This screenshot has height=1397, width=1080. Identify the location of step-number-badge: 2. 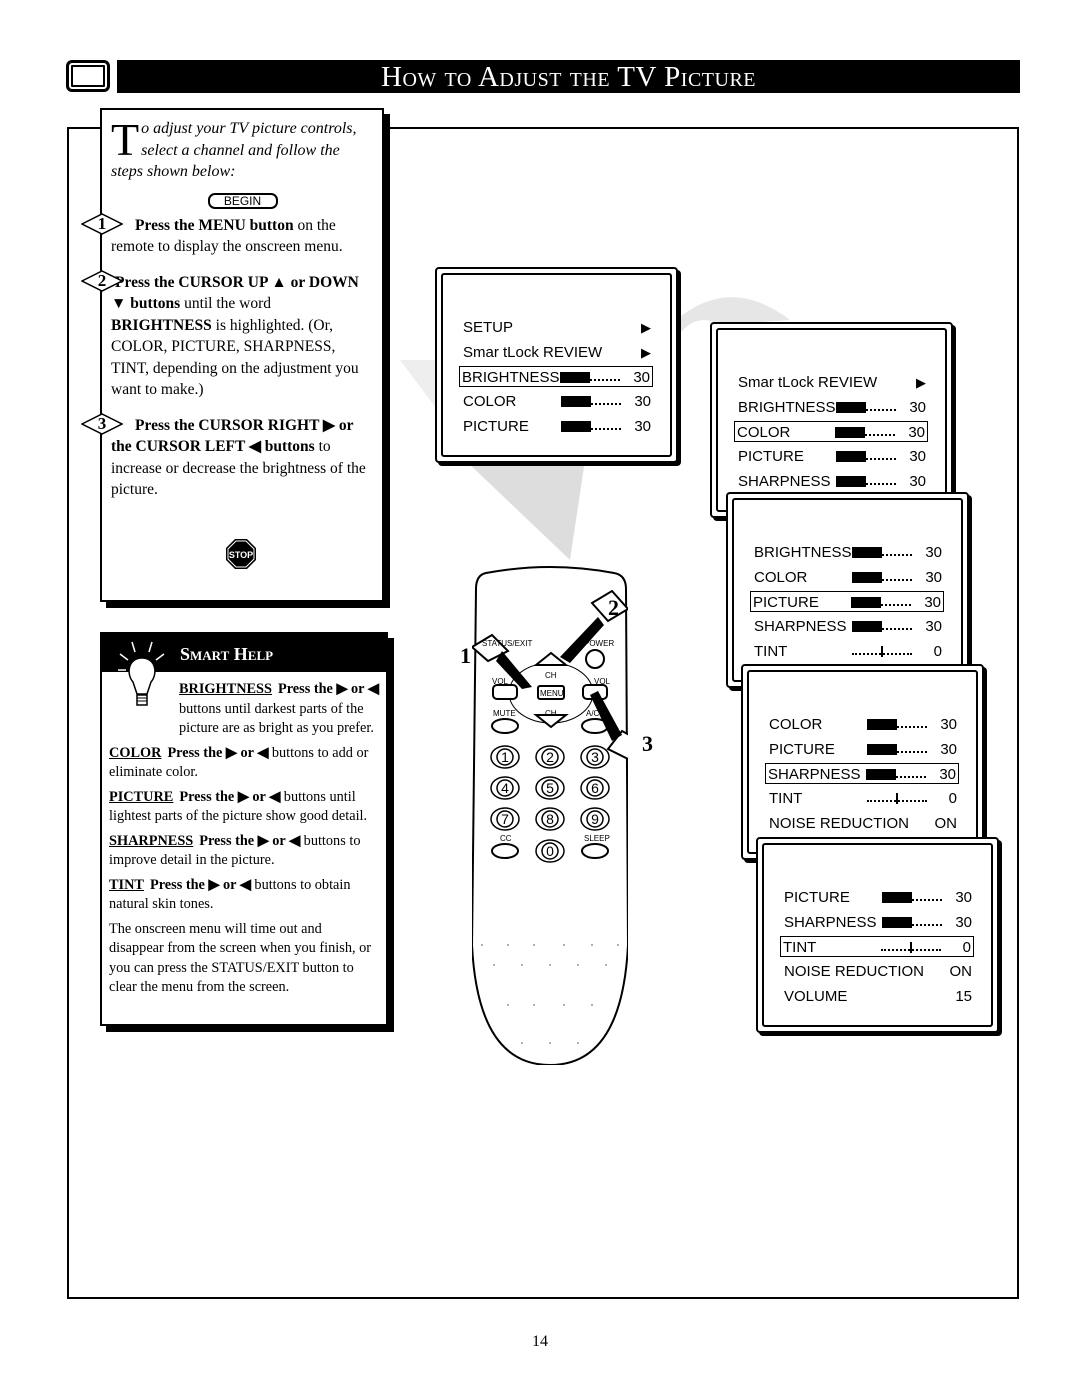
(102, 280).